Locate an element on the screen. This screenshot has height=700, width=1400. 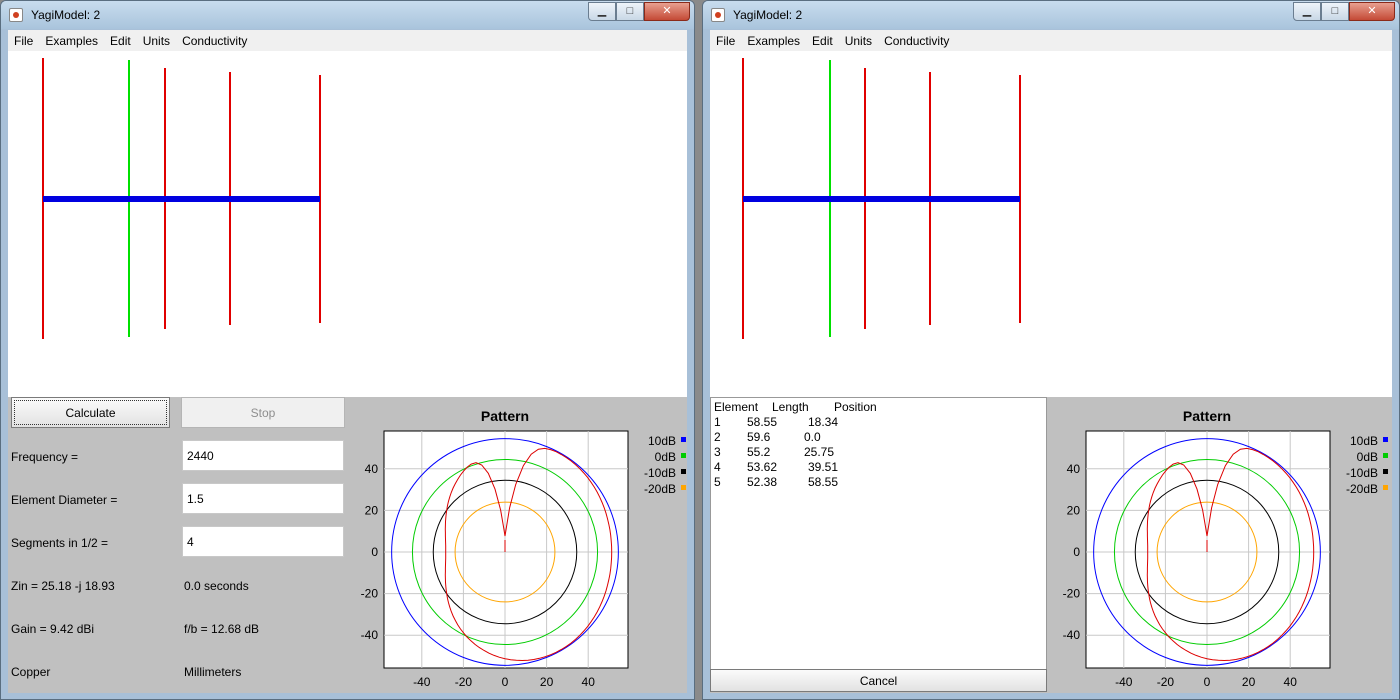
x-tick-label: -20 is located at coordinates (1166, 682).